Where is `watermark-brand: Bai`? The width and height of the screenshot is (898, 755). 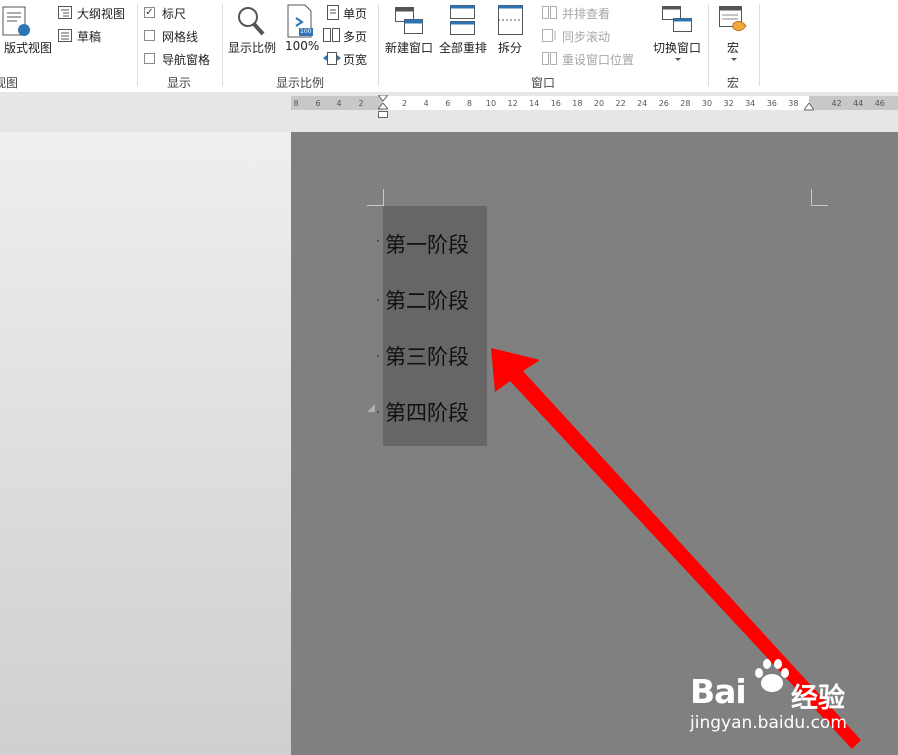 watermark-brand: Bai is located at coordinates (718, 691).